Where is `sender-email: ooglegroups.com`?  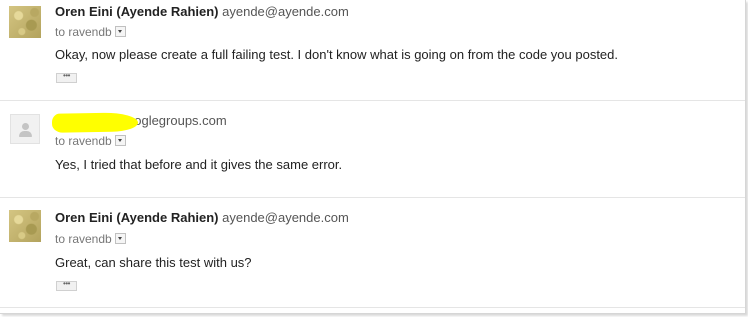
sender-email: ooglegroups.com is located at coordinates (177, 120).